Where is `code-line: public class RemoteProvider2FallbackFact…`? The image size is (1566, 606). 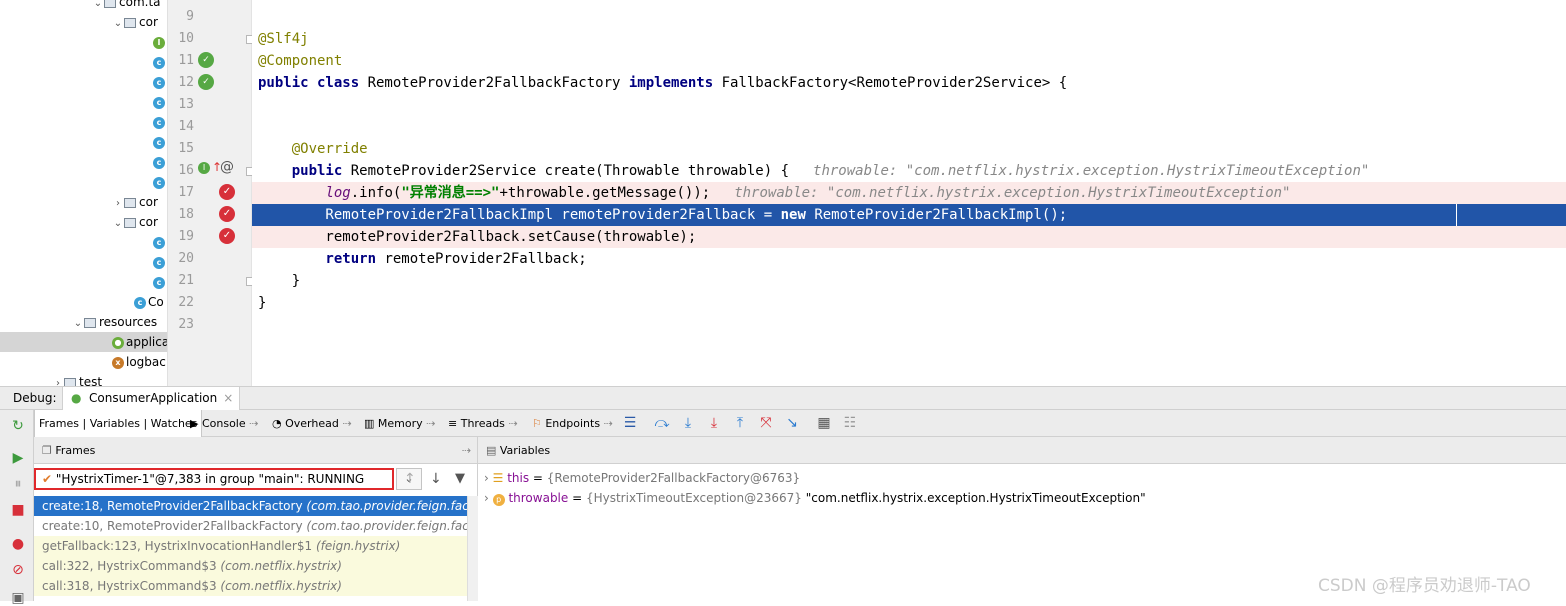
code-line: public class RemoteProvider2FallbackFact… is located at coordinates (663, 83).